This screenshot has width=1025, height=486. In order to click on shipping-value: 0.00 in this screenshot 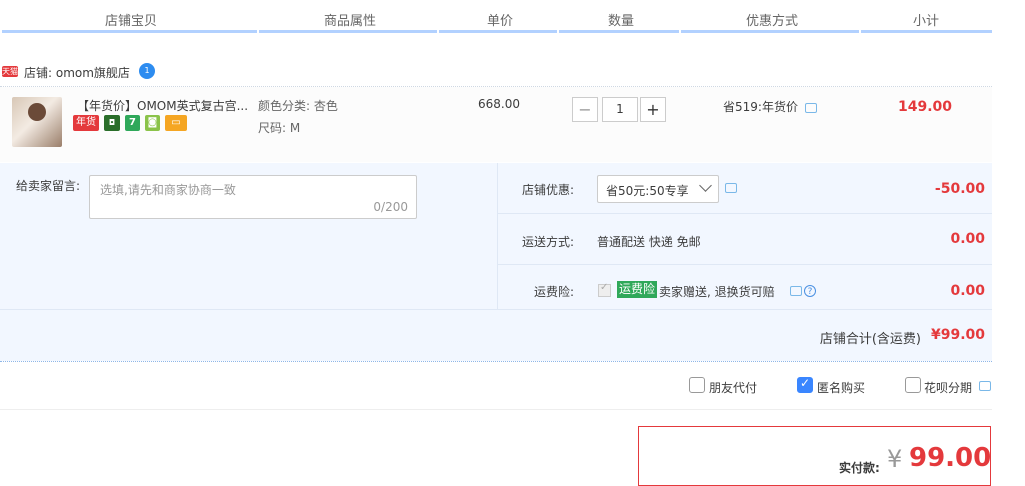, I will do `click(967, 239)`.